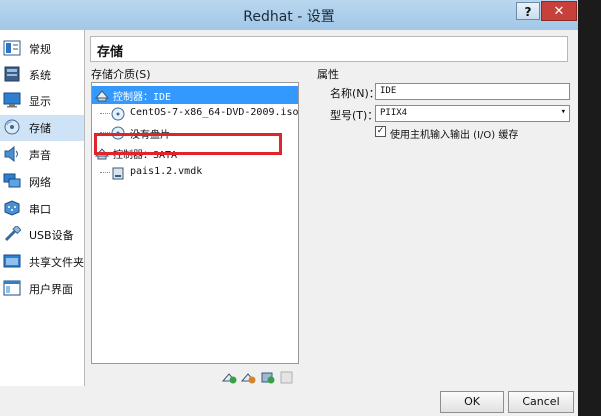 The height and width of the screenshot is (416, 601). What do you see at coordinates (541, 402) in the screenshot?
I see `cancel-button: Cancel` at bounding box center [541, 402].